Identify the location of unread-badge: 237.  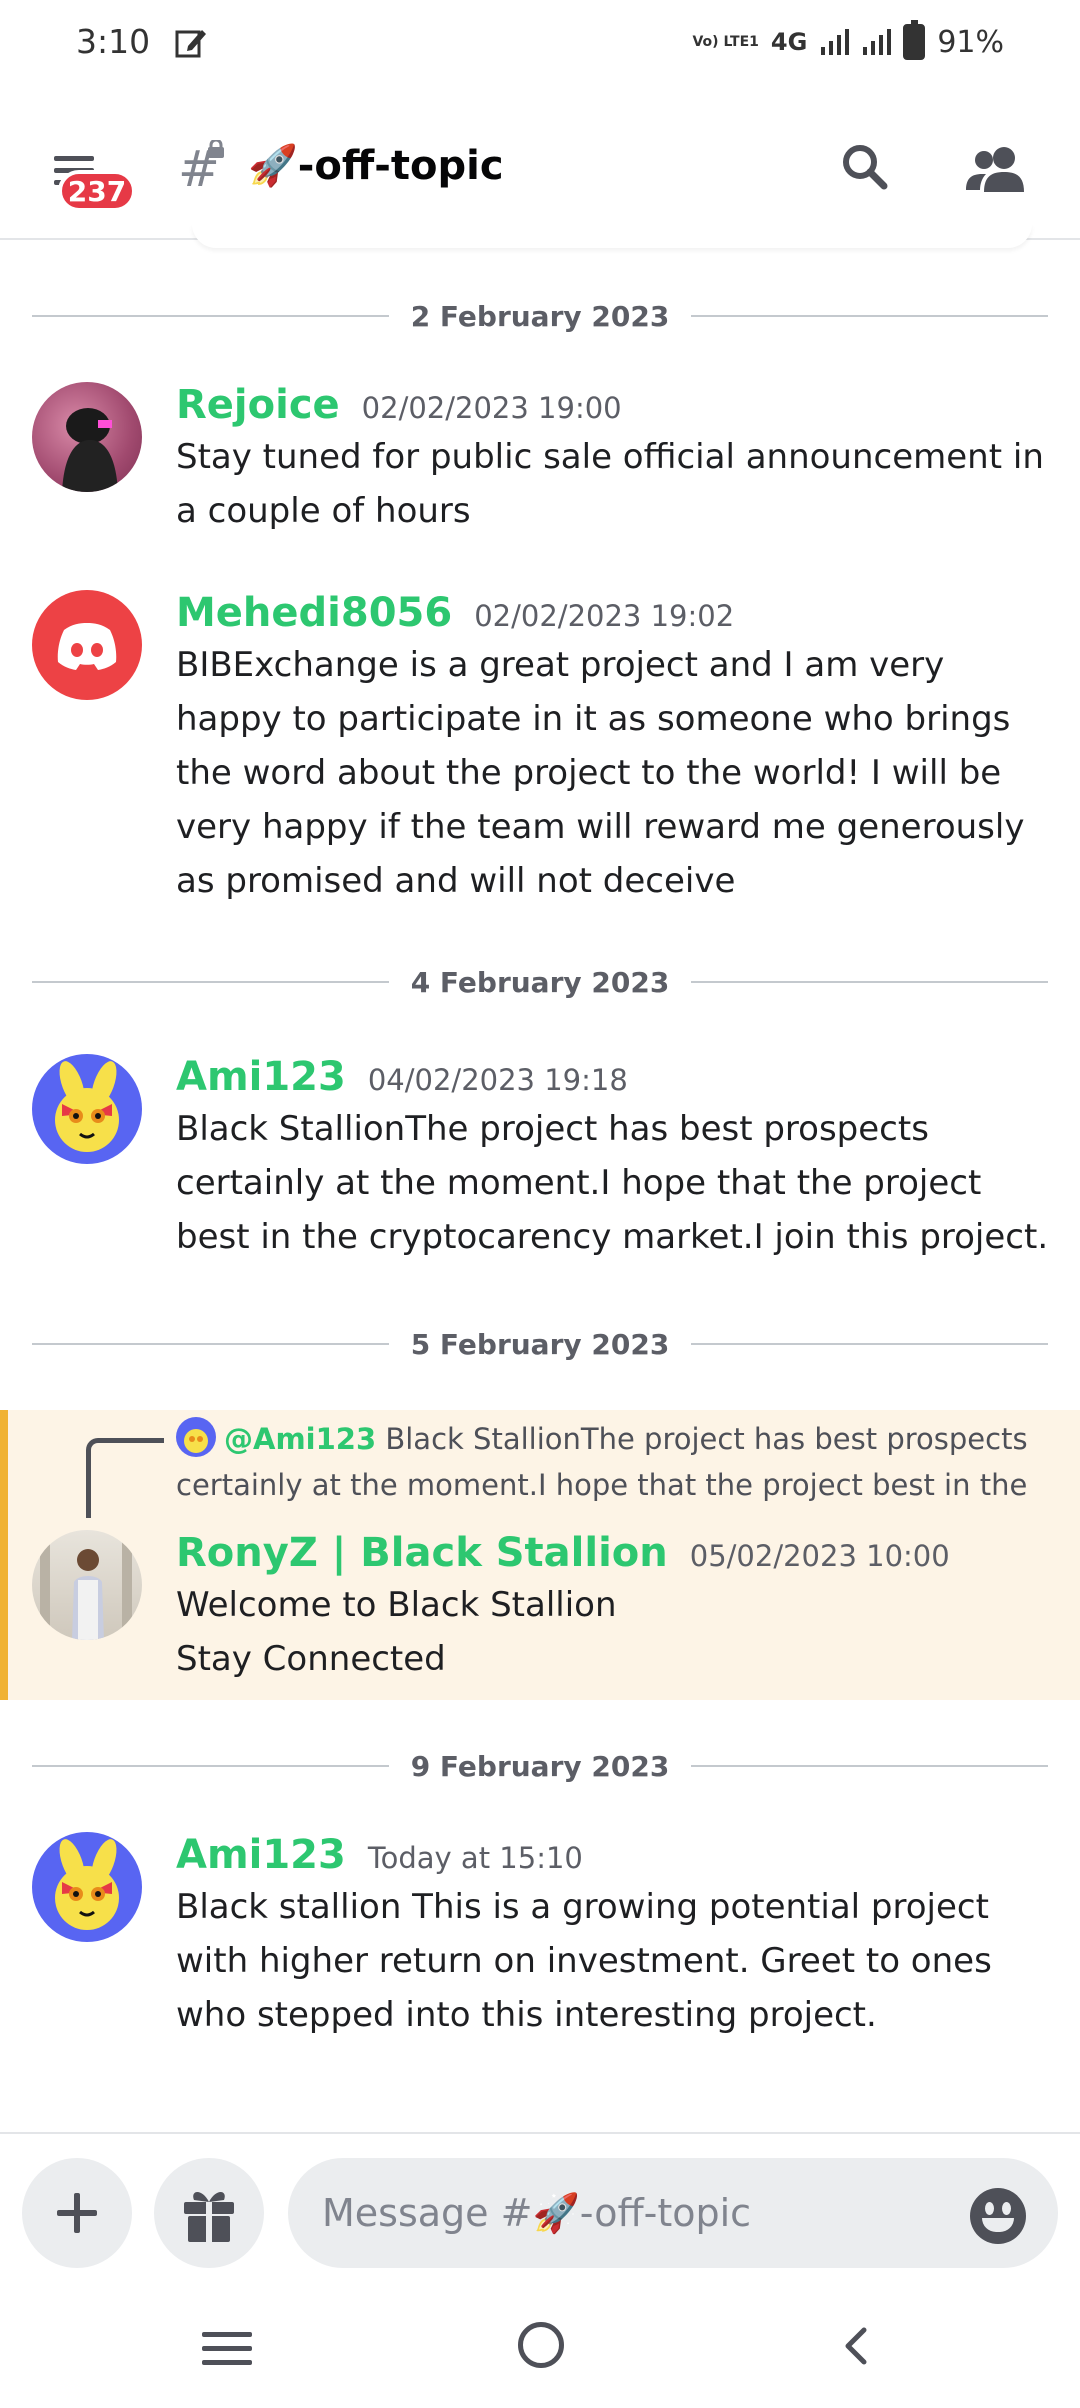
(97, 191).